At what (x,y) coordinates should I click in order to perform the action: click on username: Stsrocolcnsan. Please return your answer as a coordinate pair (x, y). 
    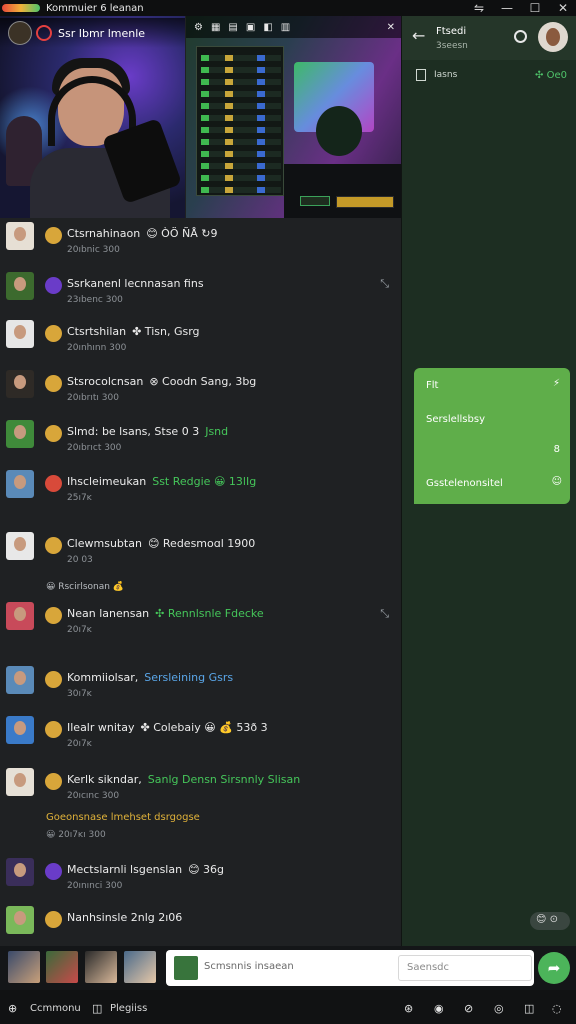
    Looking at the image, I should click on (105, 381).